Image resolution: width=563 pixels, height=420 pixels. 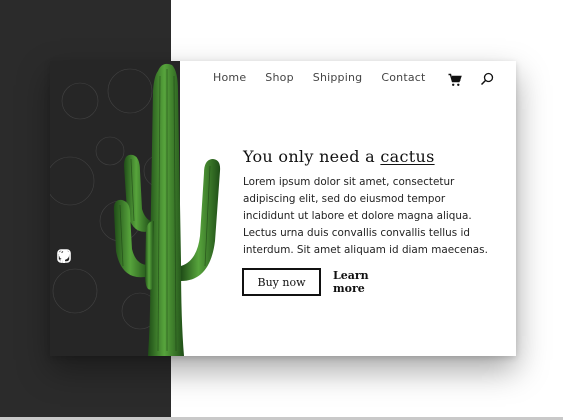 I want to click on headline-prefix: You only need a, so click(x=309, y=156).